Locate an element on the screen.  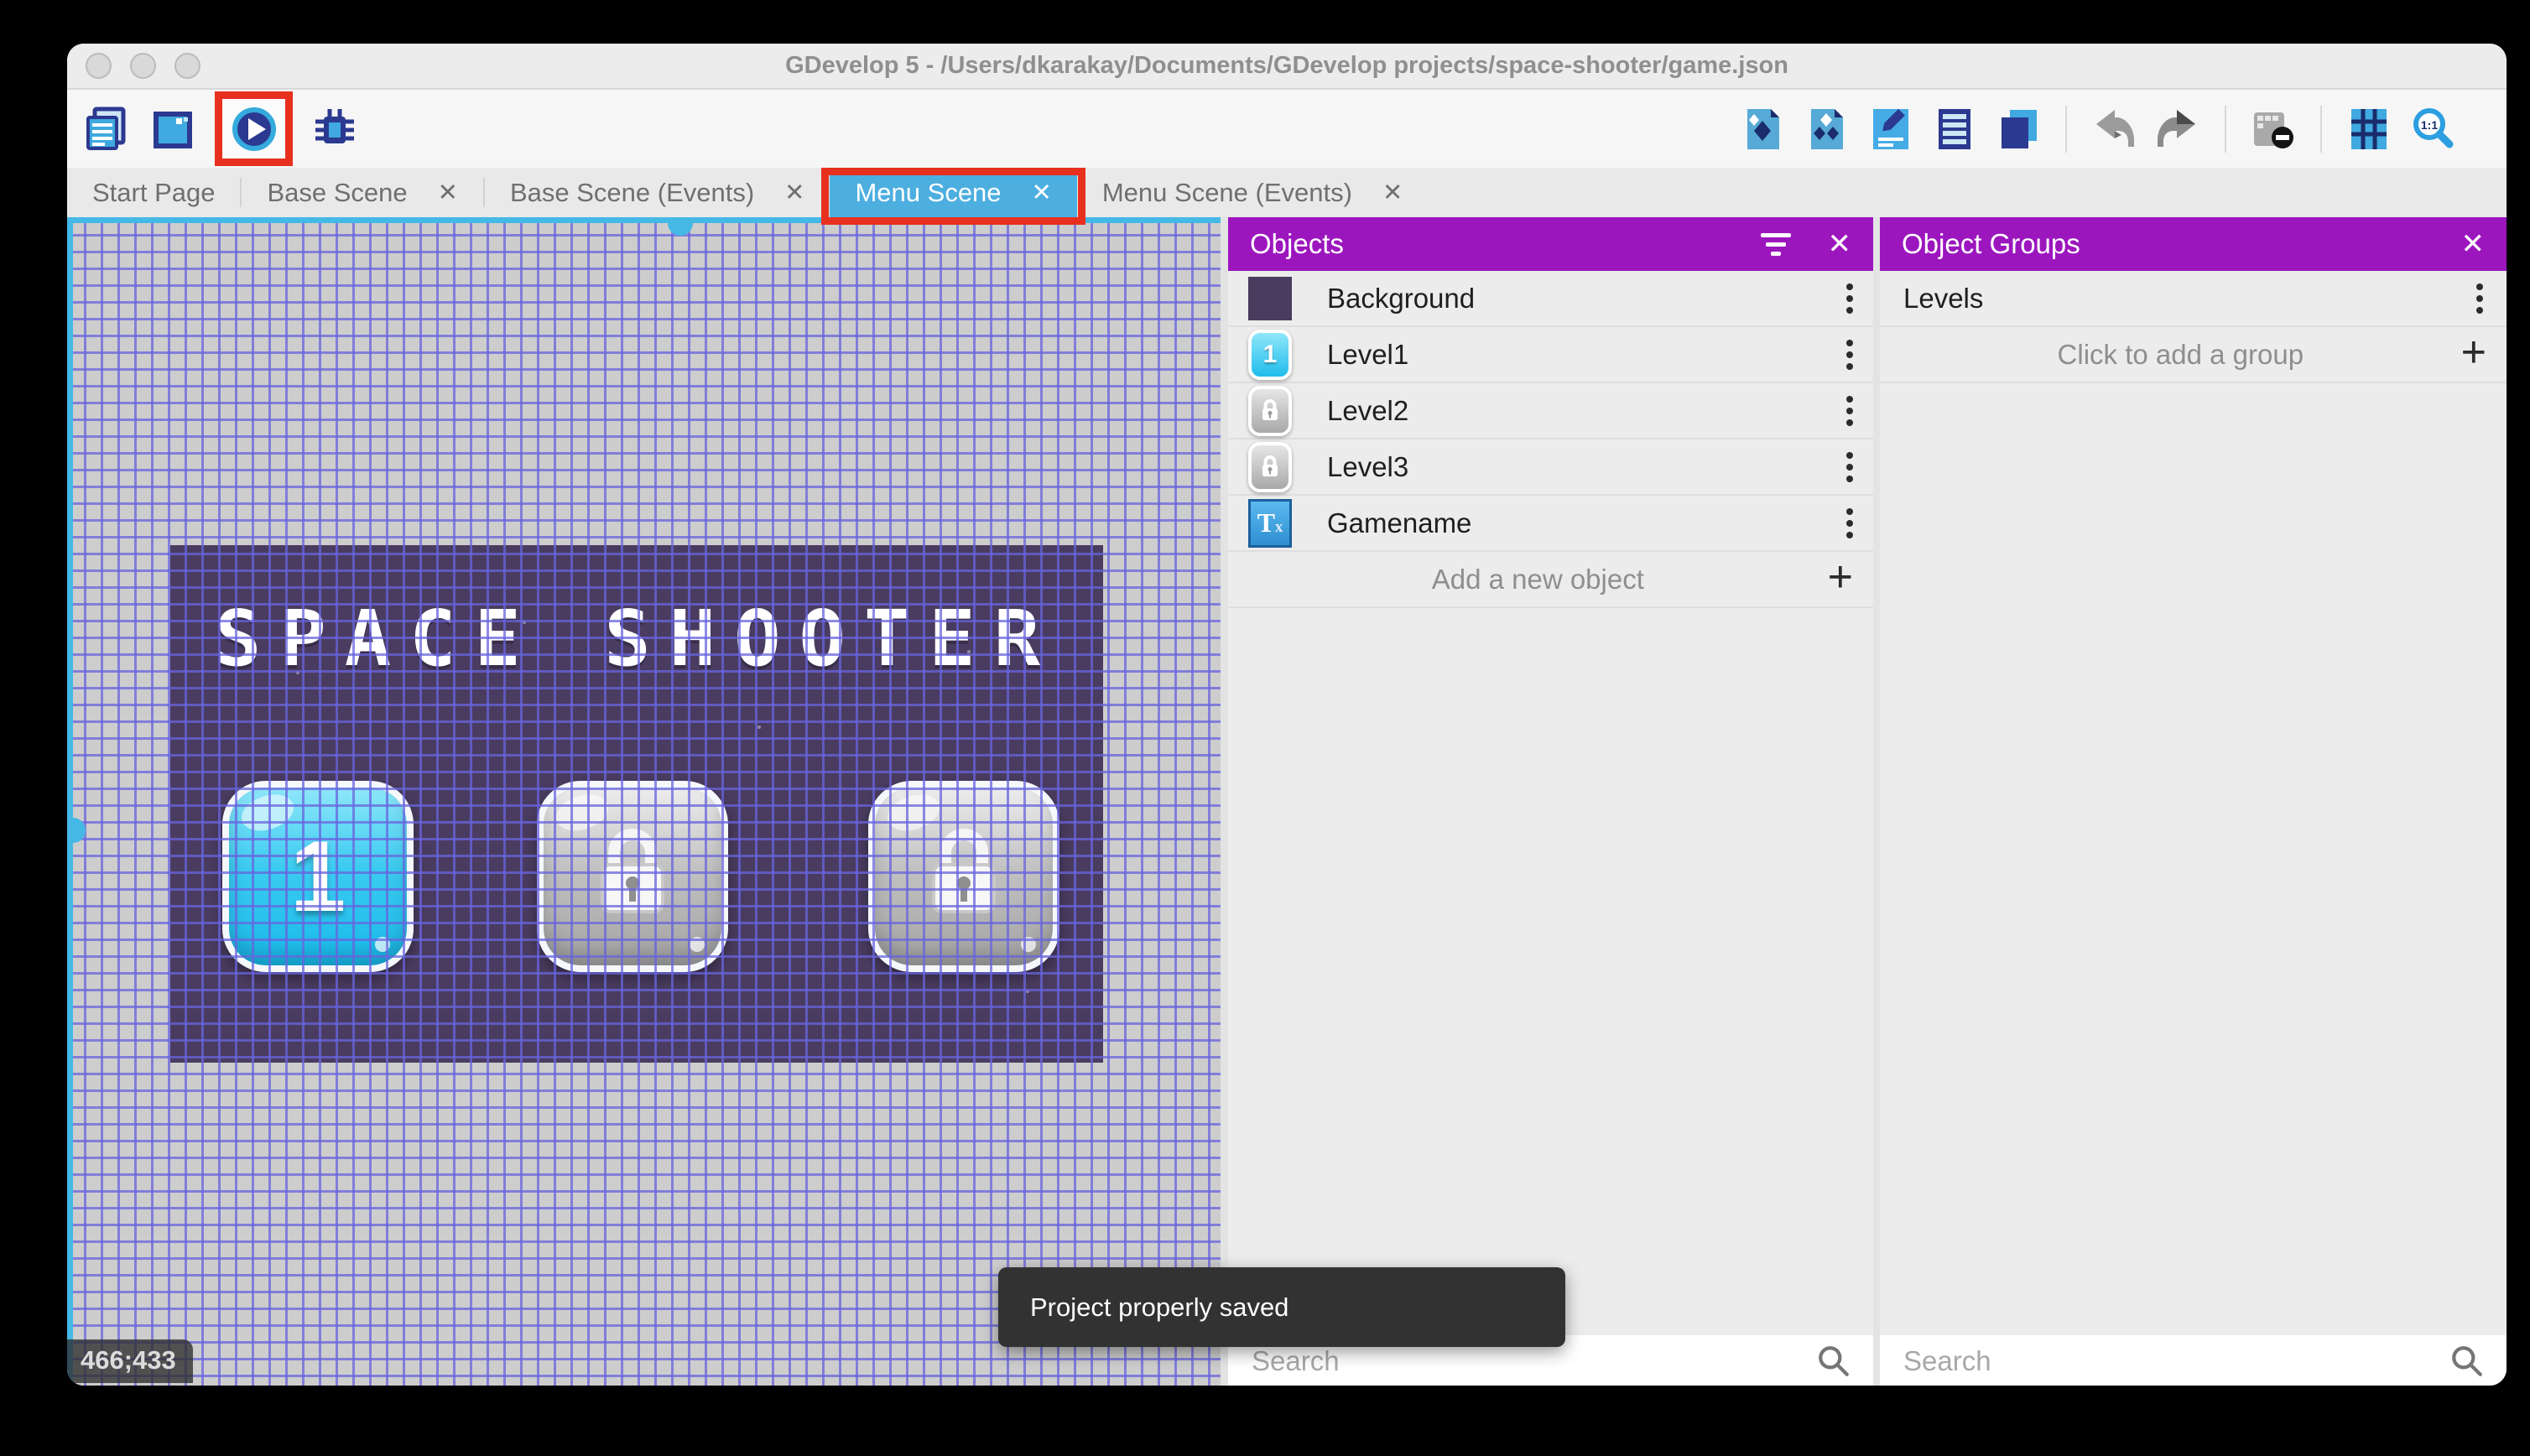
add-object-row: Add a new object + is located at coordinates (1550, 580).